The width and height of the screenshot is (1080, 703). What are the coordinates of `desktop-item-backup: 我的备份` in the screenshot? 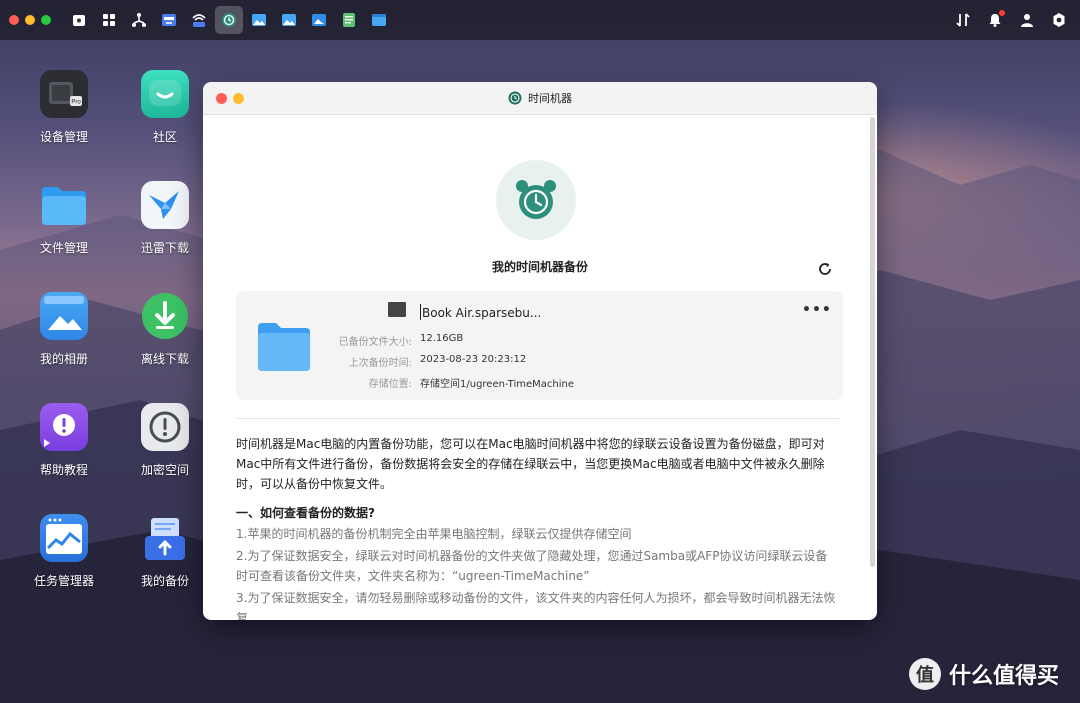 It's located at (165, 551).